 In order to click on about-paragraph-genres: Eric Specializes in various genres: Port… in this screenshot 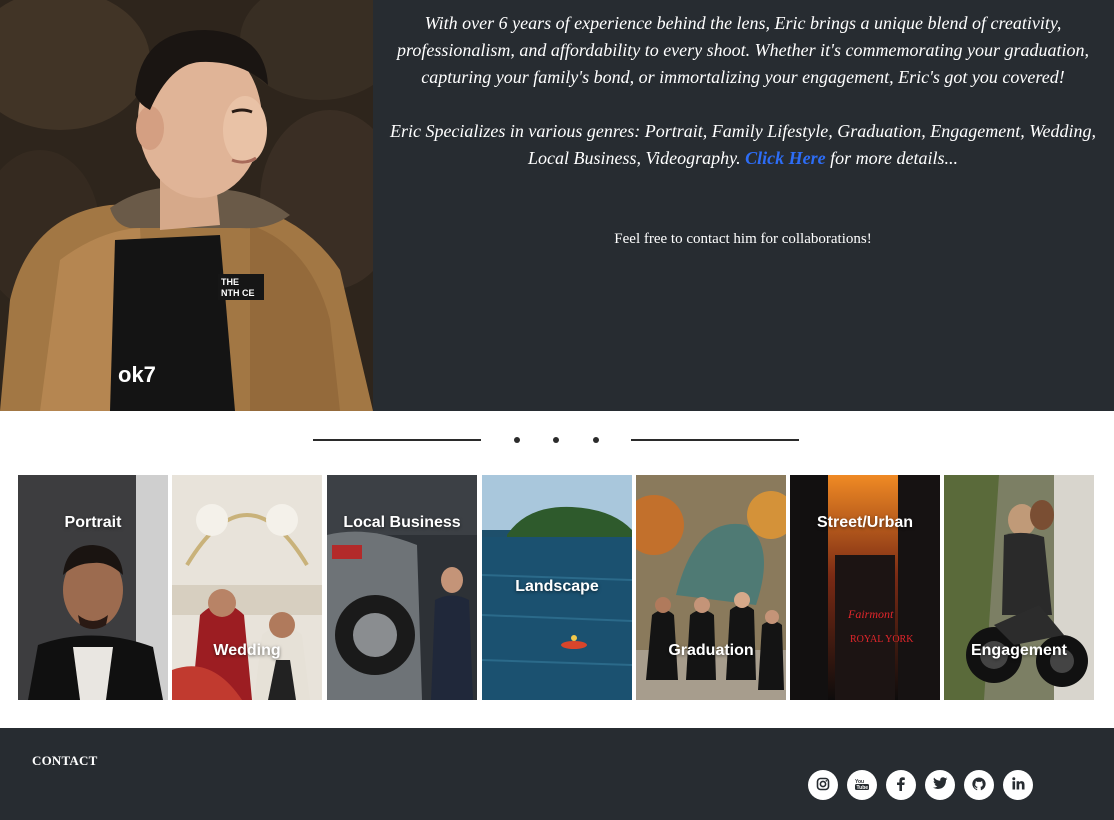, I will do `click(743, 145)`.